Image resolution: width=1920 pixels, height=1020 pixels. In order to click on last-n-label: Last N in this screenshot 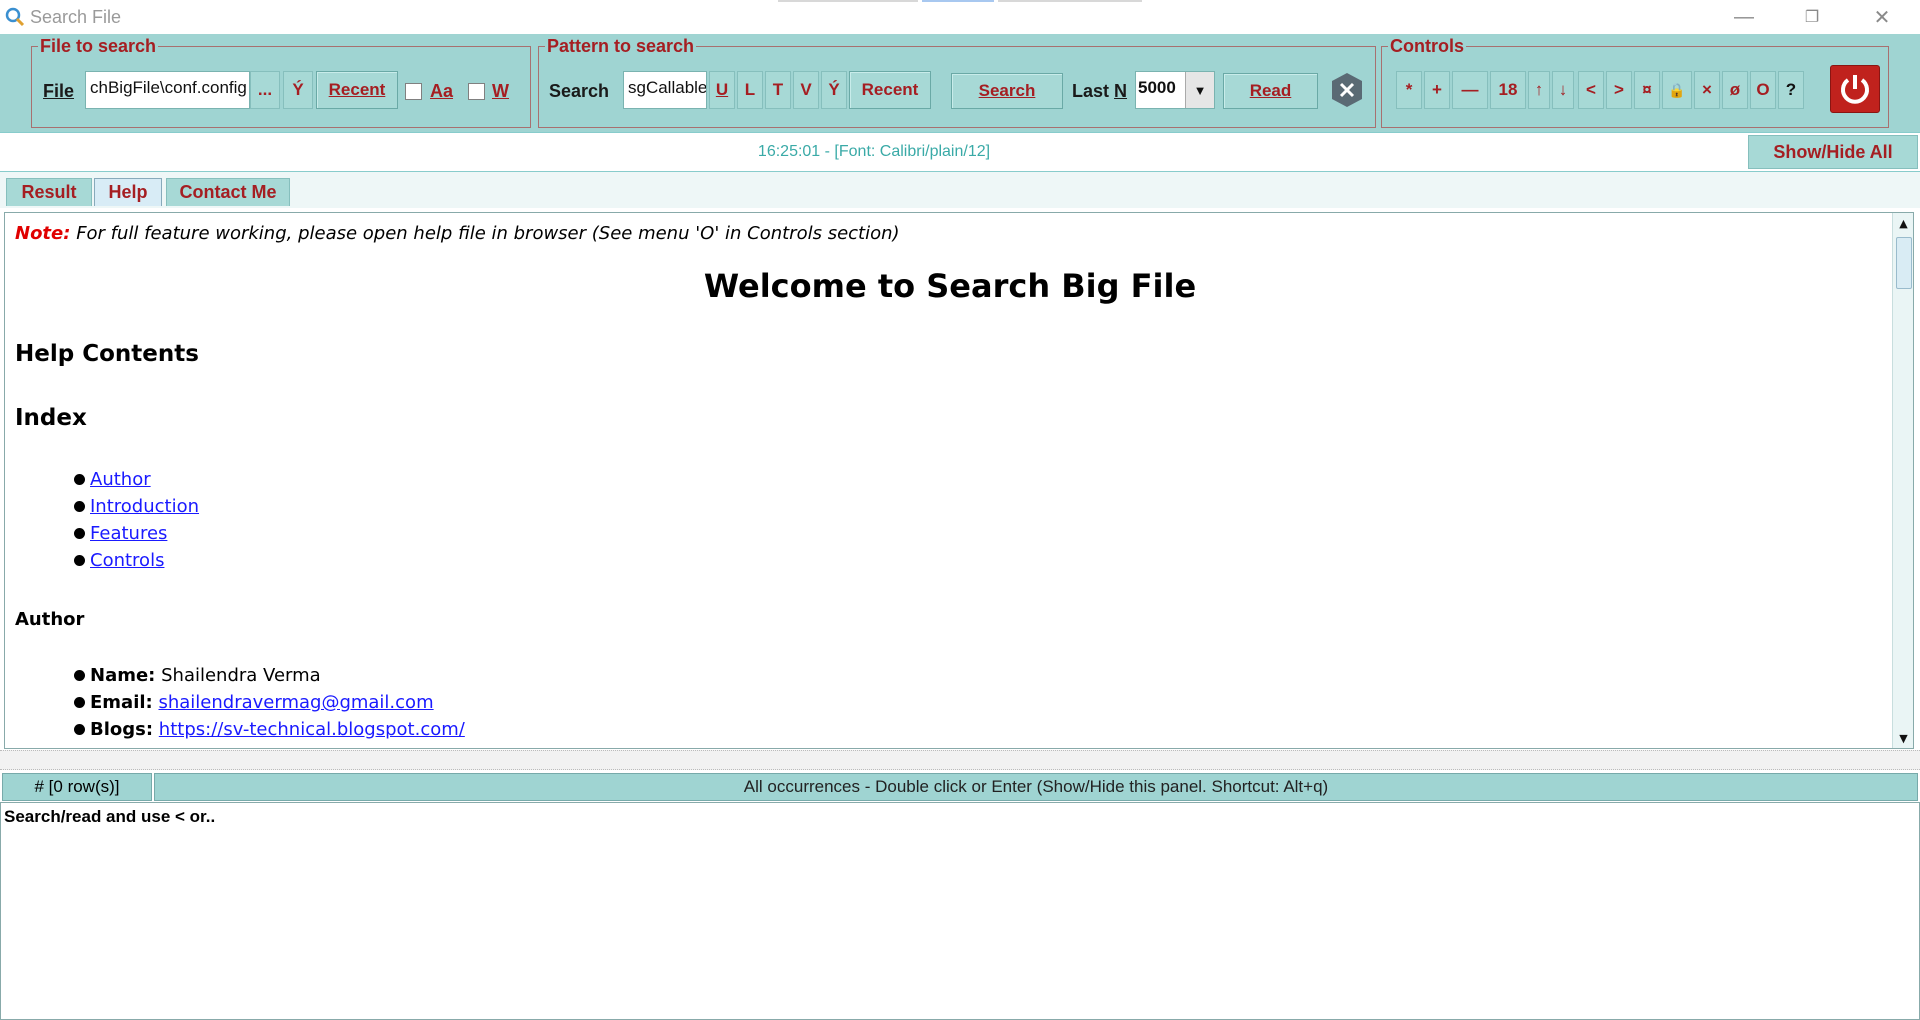, I will do `click(1100, 91)`.